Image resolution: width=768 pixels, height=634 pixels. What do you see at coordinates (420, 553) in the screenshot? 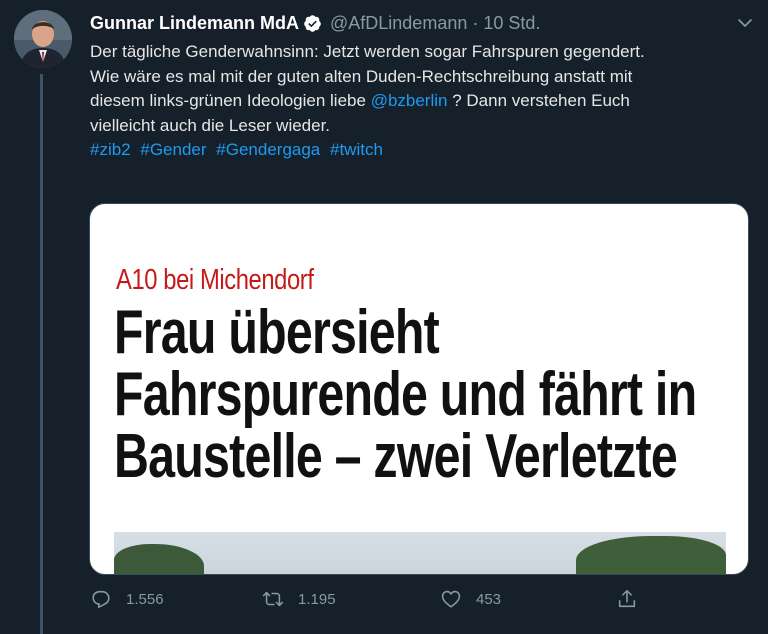
I see `article-photo` at bounding box center [420, 553].